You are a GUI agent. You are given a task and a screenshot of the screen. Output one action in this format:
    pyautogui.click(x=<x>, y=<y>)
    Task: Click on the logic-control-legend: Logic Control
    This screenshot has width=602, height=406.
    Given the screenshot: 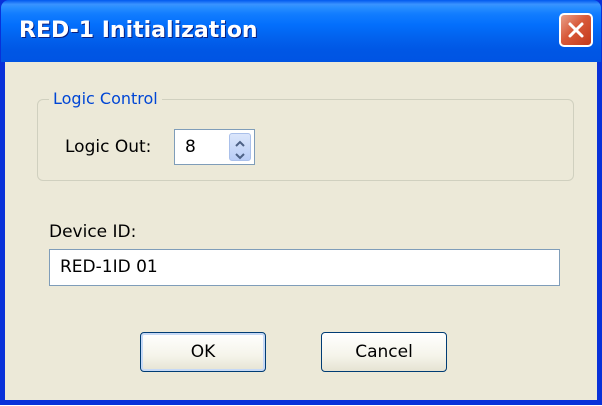 What is the action you would take?
    pyautogui.click(x=105, y=99)
    